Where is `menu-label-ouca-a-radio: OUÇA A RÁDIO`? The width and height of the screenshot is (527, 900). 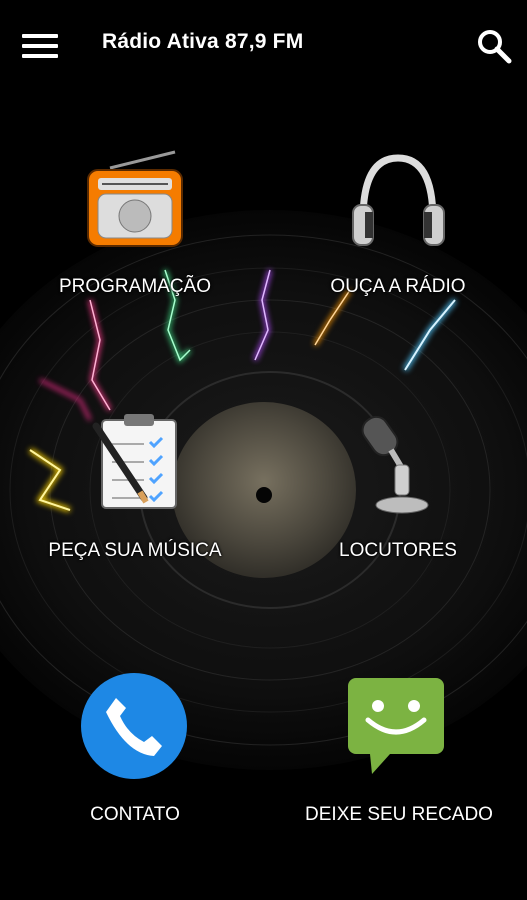
menu-label-ouca-a-radio: OUÇA A RÁDIO is located at coordinates (398, 286).